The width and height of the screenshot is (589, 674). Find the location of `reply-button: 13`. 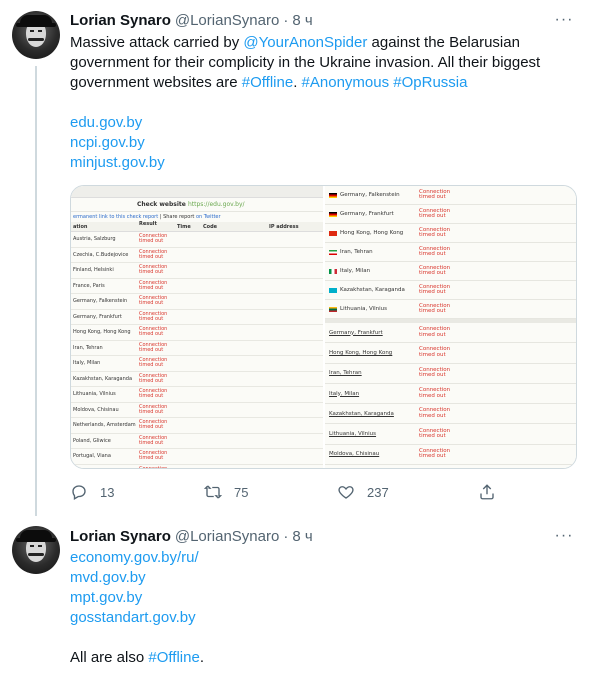

reply-button: 13 is located at coordinates (92, 492).